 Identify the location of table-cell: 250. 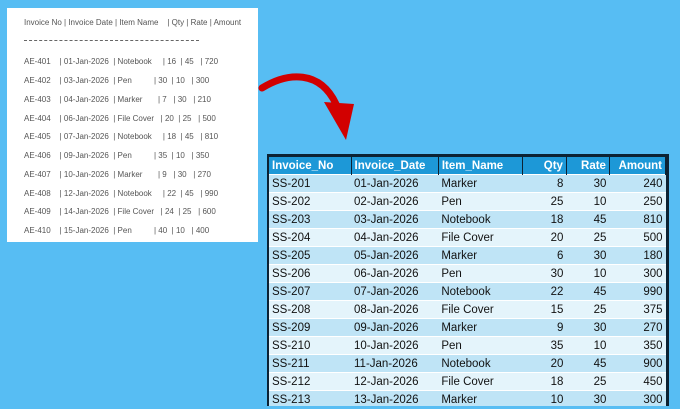
(637, 201).